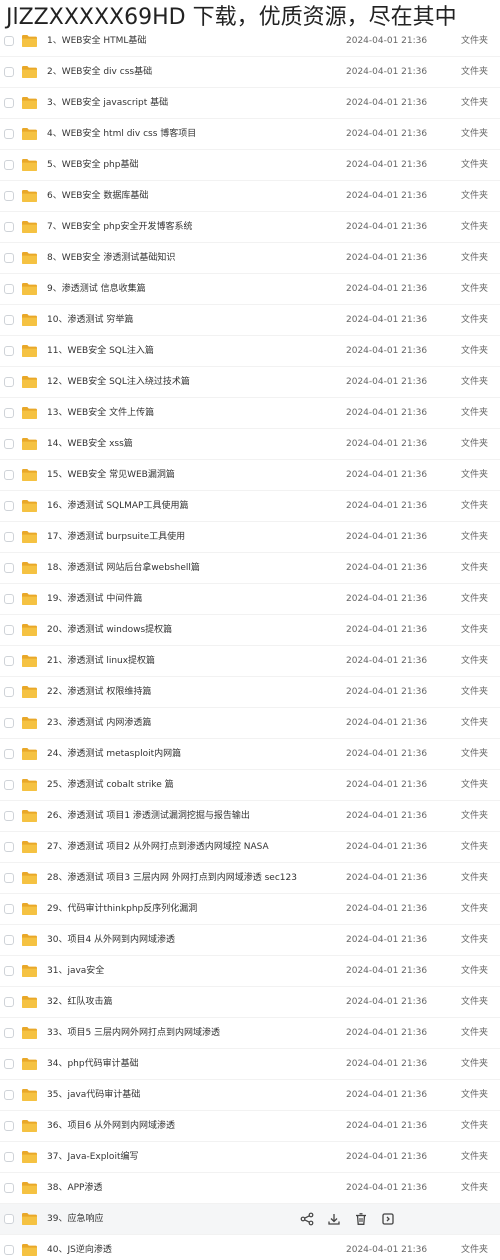 This screenshot has height=1260, width=500. What do you see at coordinates (96, 289) in the screenshot?
I see `file-name: 9、渗透测试 信息收集篇` at bounding box center [96, 289].